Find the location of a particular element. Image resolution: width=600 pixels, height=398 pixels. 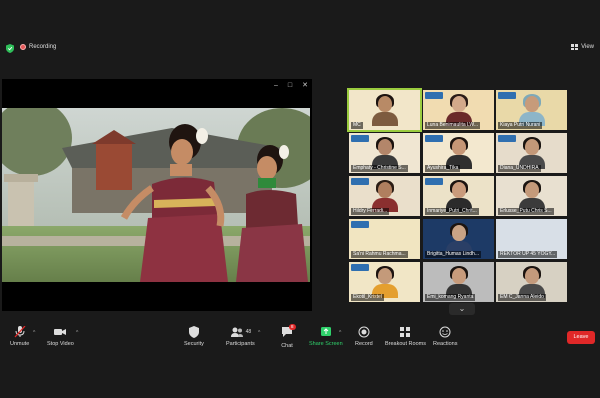

participant-tile: Kiaya Putri Nurani is located at coordinates (531, 110).